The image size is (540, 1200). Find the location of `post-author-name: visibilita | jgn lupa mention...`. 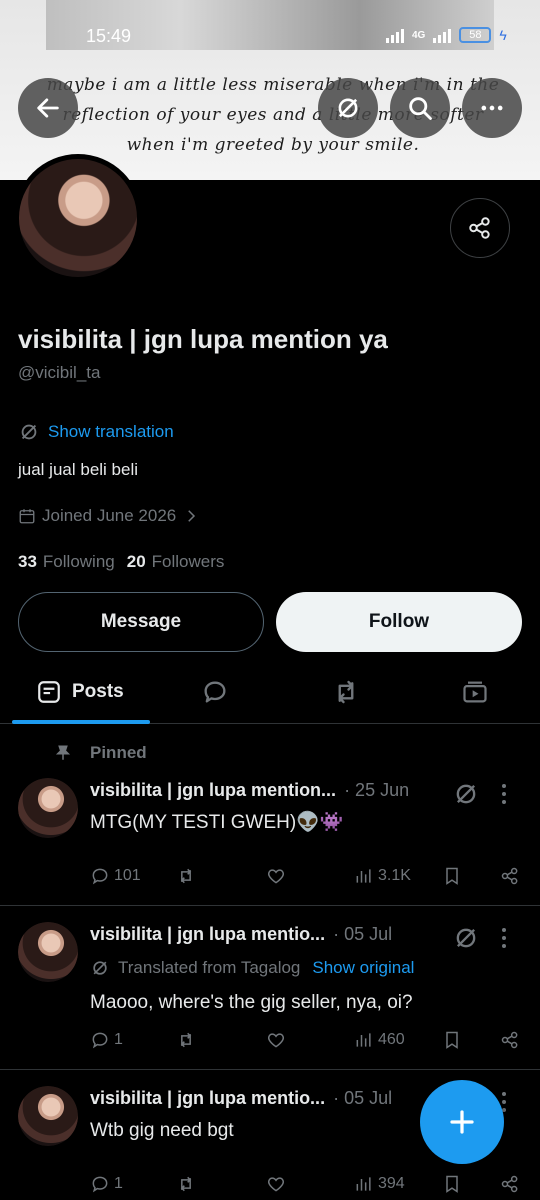

post-author-name: visibilita | jgn lupa mention... is located at coordinates (213, 790).